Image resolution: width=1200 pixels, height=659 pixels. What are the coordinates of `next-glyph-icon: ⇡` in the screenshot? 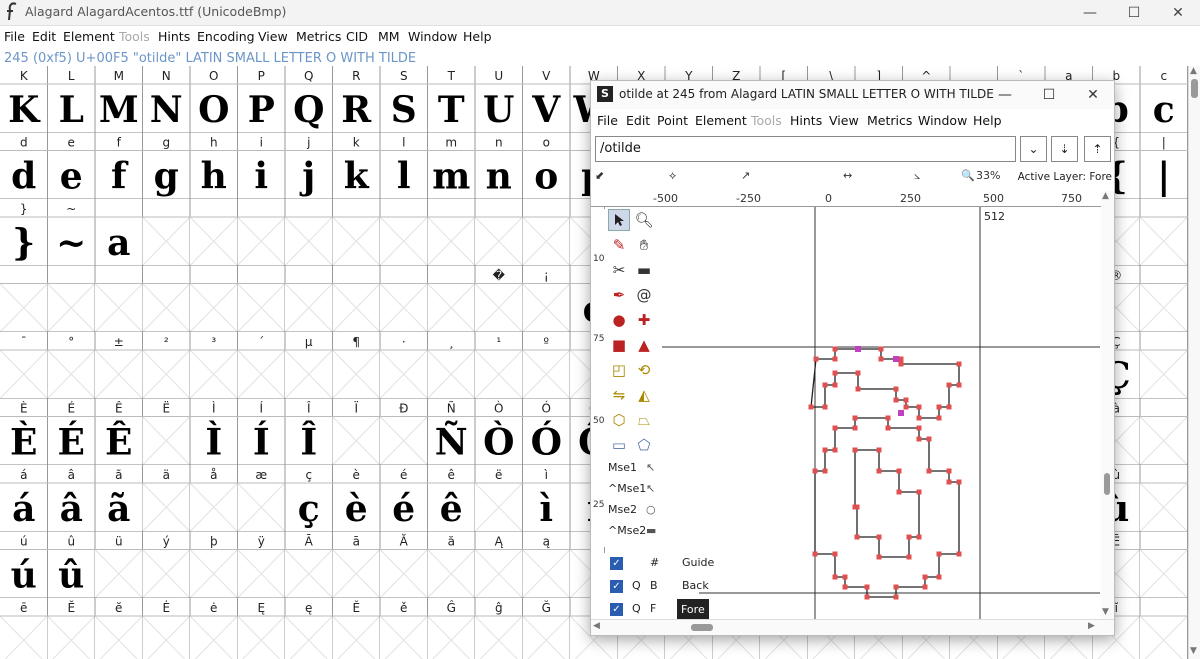 It's located at (1097, 149).